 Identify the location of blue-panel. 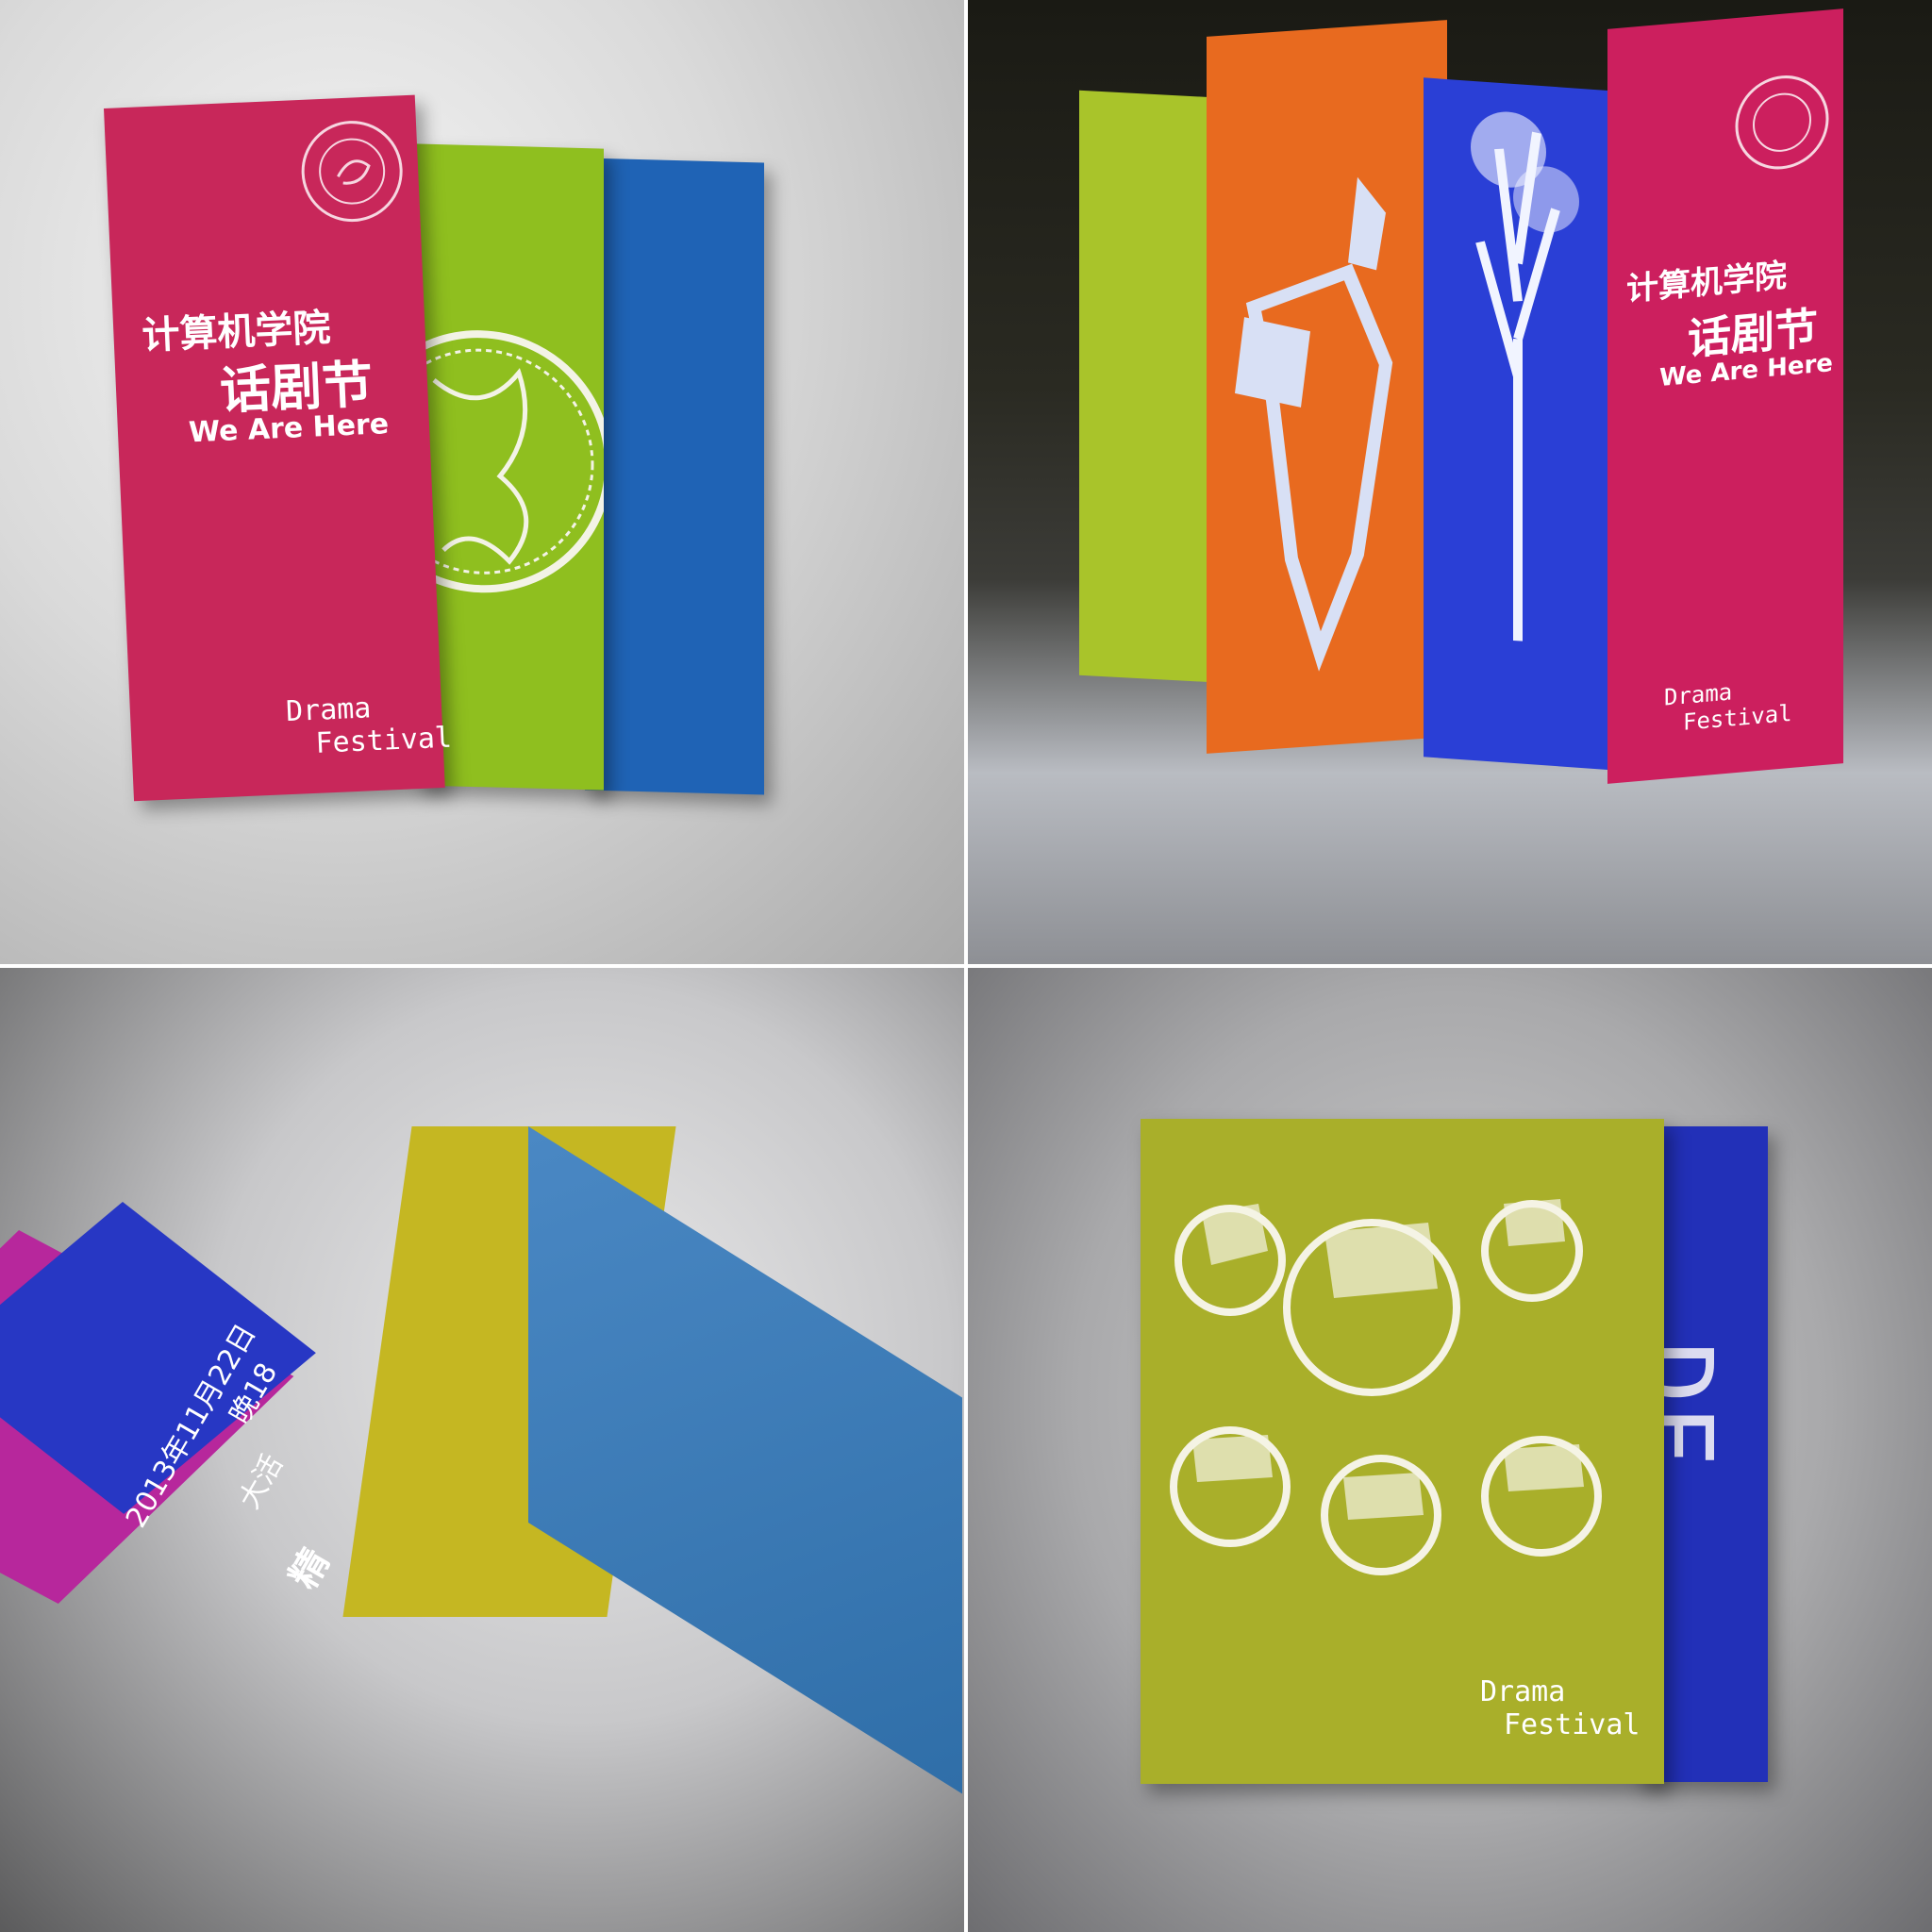
(675, 477).